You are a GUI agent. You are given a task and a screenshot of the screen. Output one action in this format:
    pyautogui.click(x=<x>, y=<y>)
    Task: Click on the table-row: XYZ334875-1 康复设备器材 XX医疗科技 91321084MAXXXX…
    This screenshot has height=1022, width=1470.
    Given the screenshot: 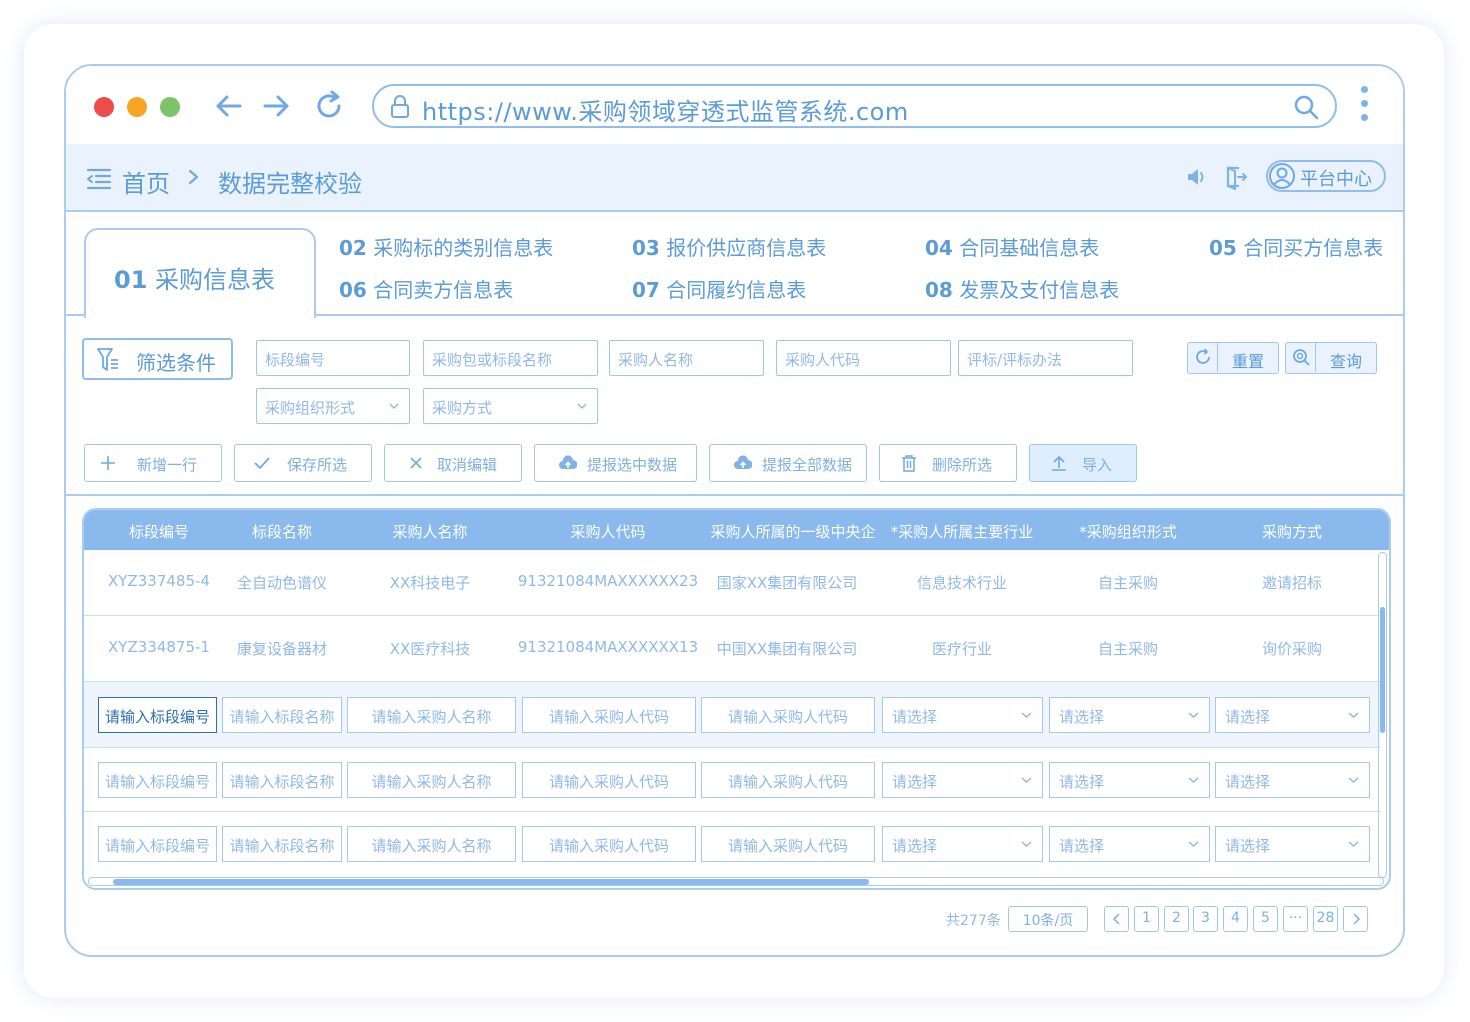 What is the action you would take?
    pyautogui.click(x=732, y=649)
    